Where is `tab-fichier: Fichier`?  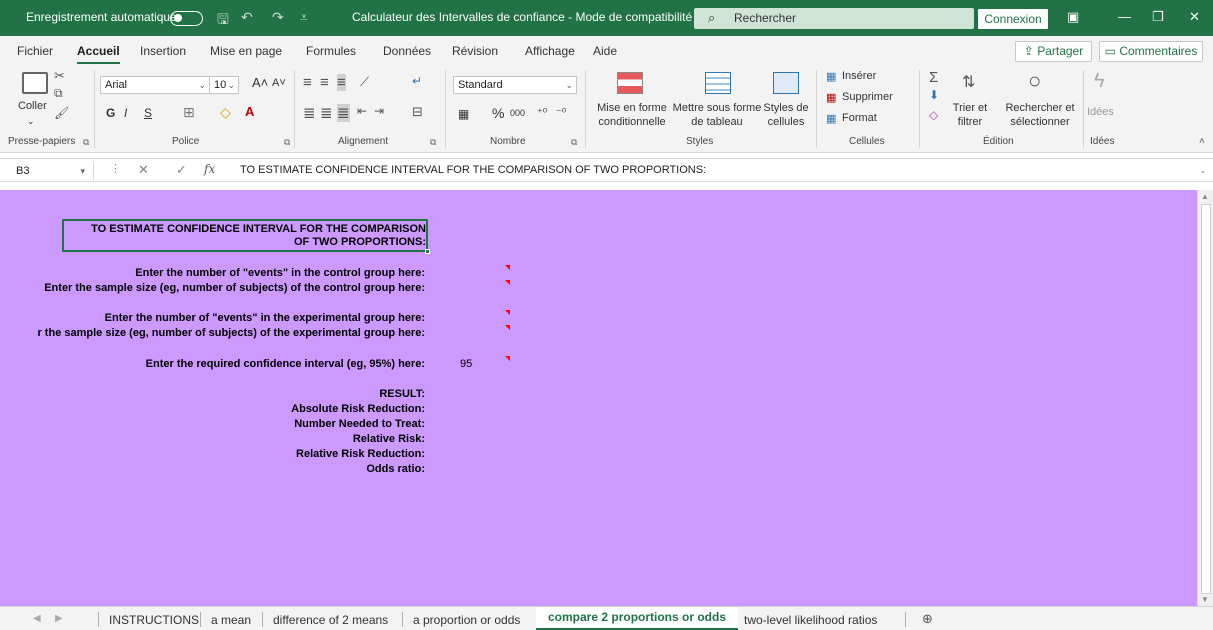
tab-fichier: Fichier is located at coordinates (35, 51).